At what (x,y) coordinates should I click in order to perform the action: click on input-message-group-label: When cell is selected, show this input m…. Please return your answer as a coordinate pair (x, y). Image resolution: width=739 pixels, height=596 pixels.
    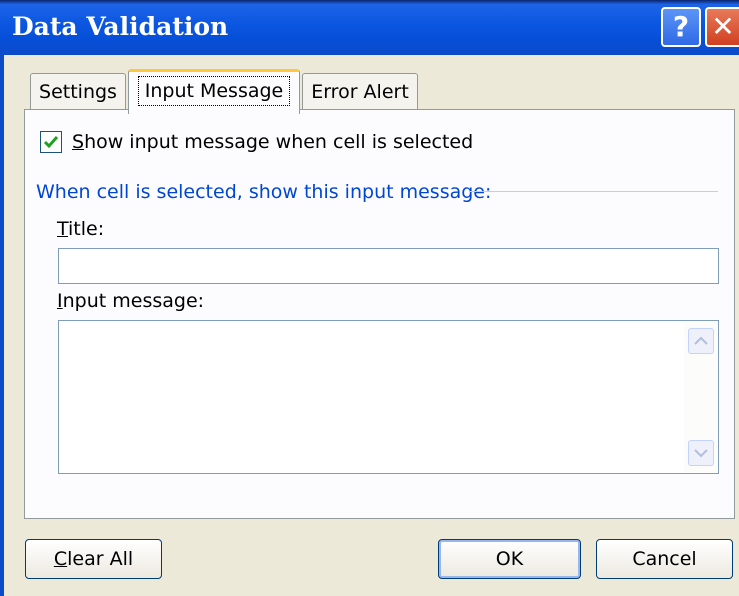
    Looking at the image, I should click on (269, 192).